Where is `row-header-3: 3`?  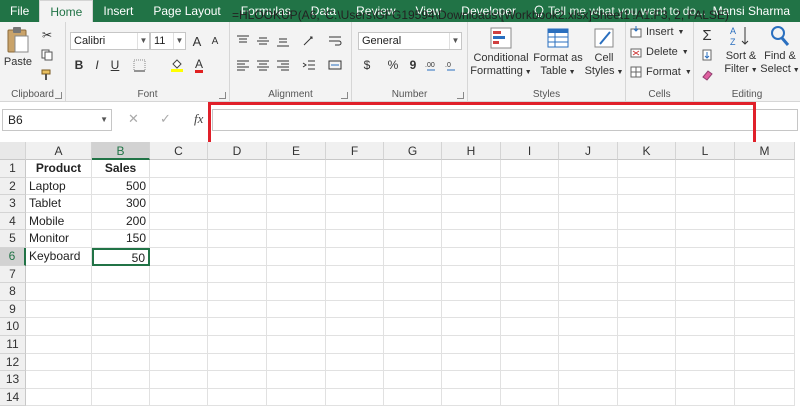
row-header-3: 3 is located at coordinates (13, 204).